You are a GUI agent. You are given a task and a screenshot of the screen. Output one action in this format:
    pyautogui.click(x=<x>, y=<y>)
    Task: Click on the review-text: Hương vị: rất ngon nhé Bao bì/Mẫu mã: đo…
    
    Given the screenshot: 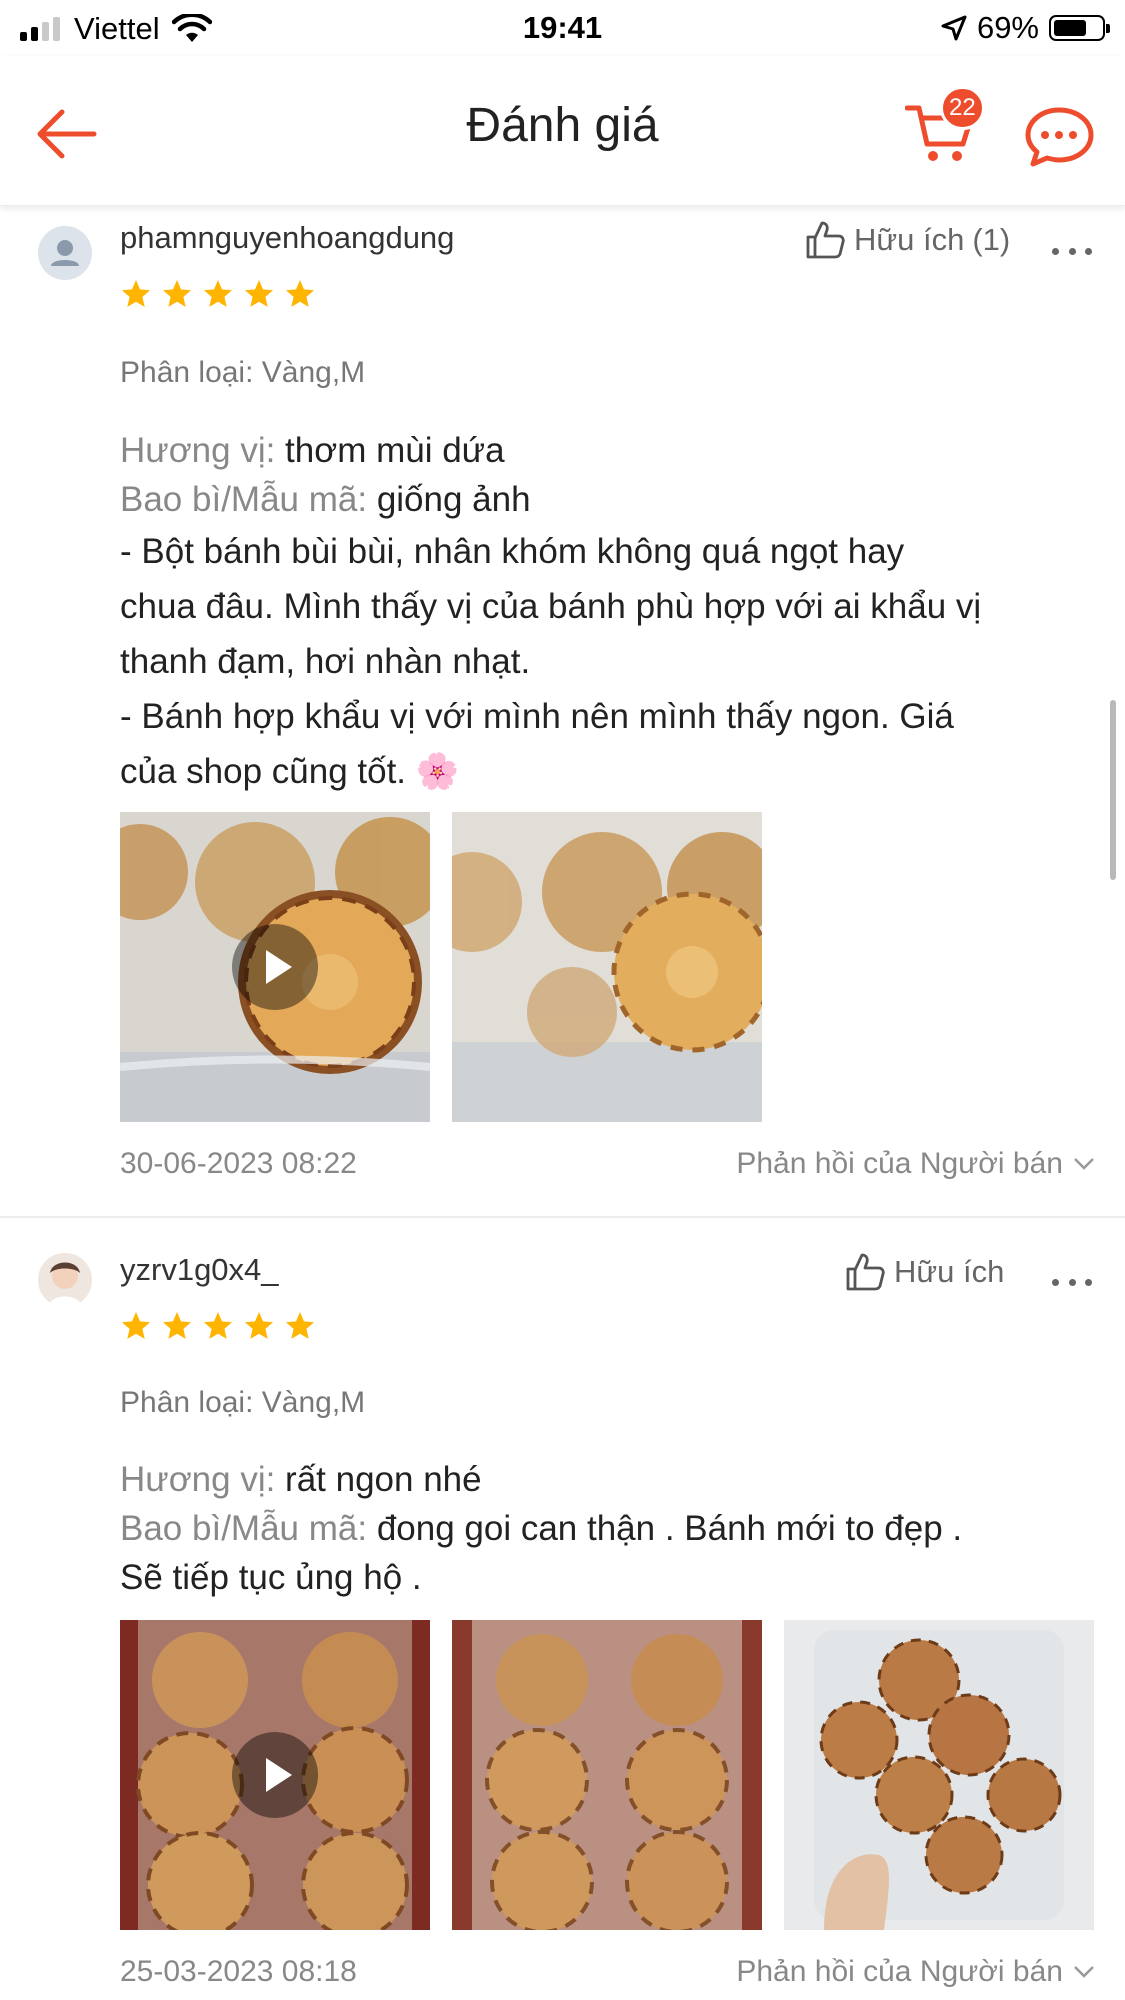 What is the action you would take?
    pyautogui.click(x=600, y=1528)
    